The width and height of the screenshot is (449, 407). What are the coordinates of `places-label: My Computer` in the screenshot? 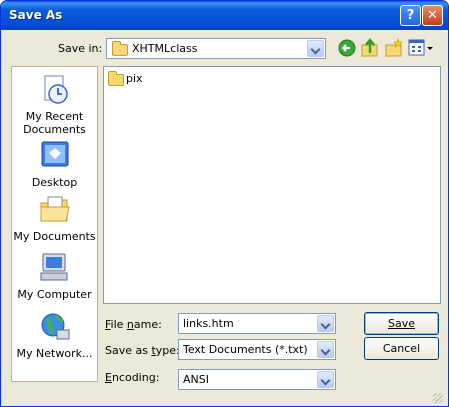 It's located at (54, 294).